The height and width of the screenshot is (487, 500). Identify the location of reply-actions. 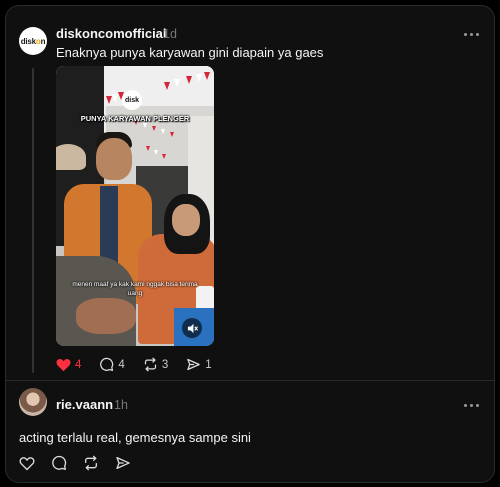
(83, 463).